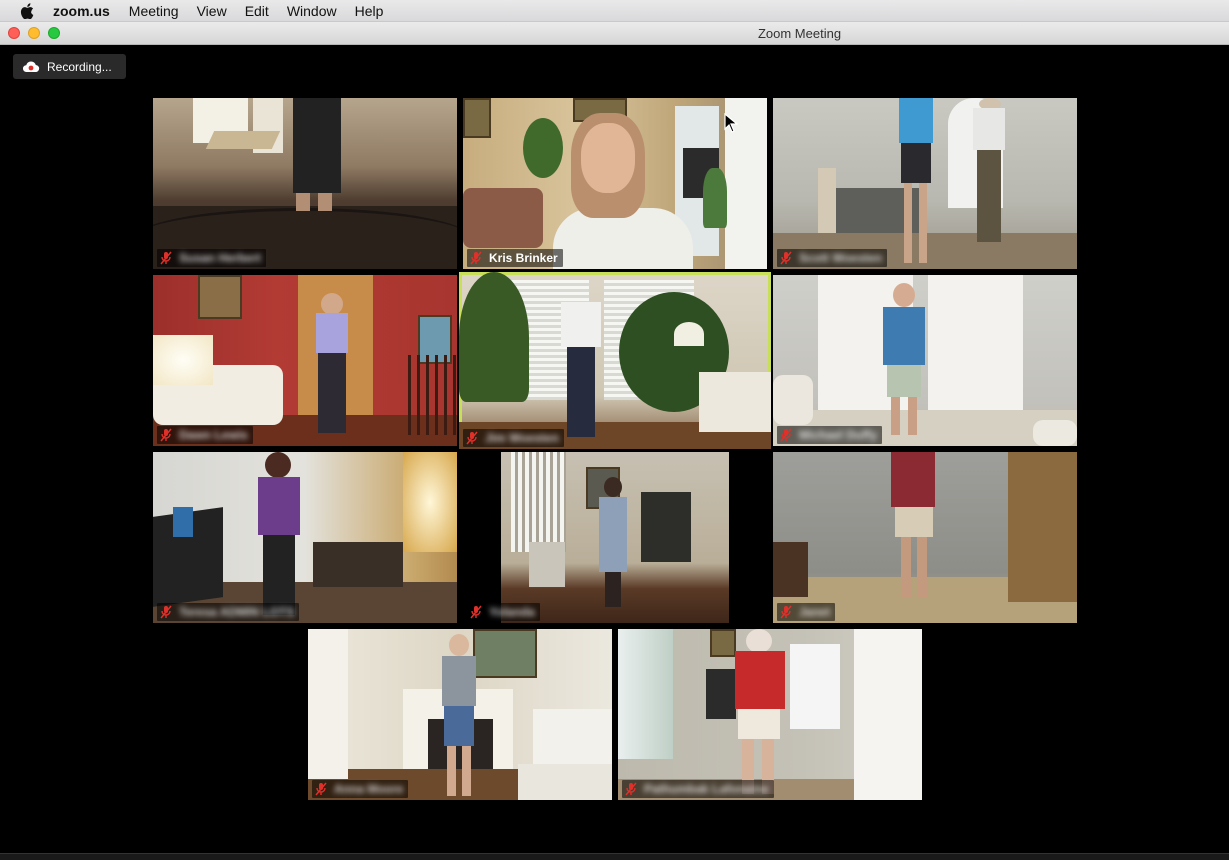  What do you see at coordinates (706, 789) in the screenshot?
I see `participant-name: Pathumbak Lafonaine` at bounding box center [706, 789].